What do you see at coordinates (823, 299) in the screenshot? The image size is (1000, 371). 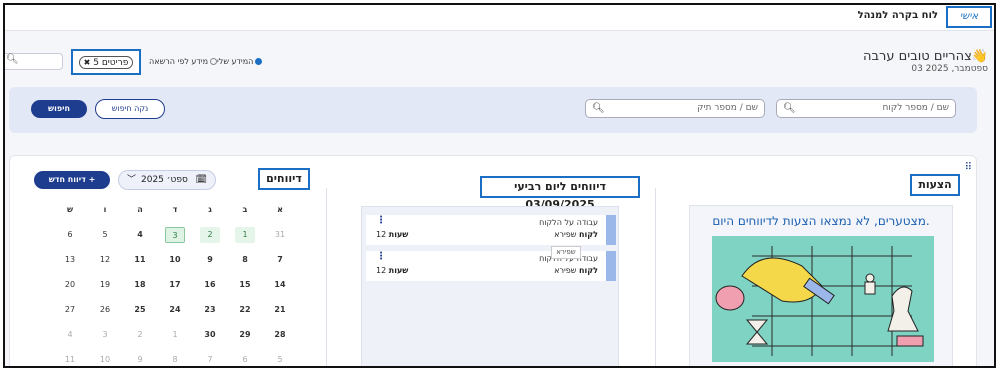 I see `chess-illustration` at bounding box center [823, 299].